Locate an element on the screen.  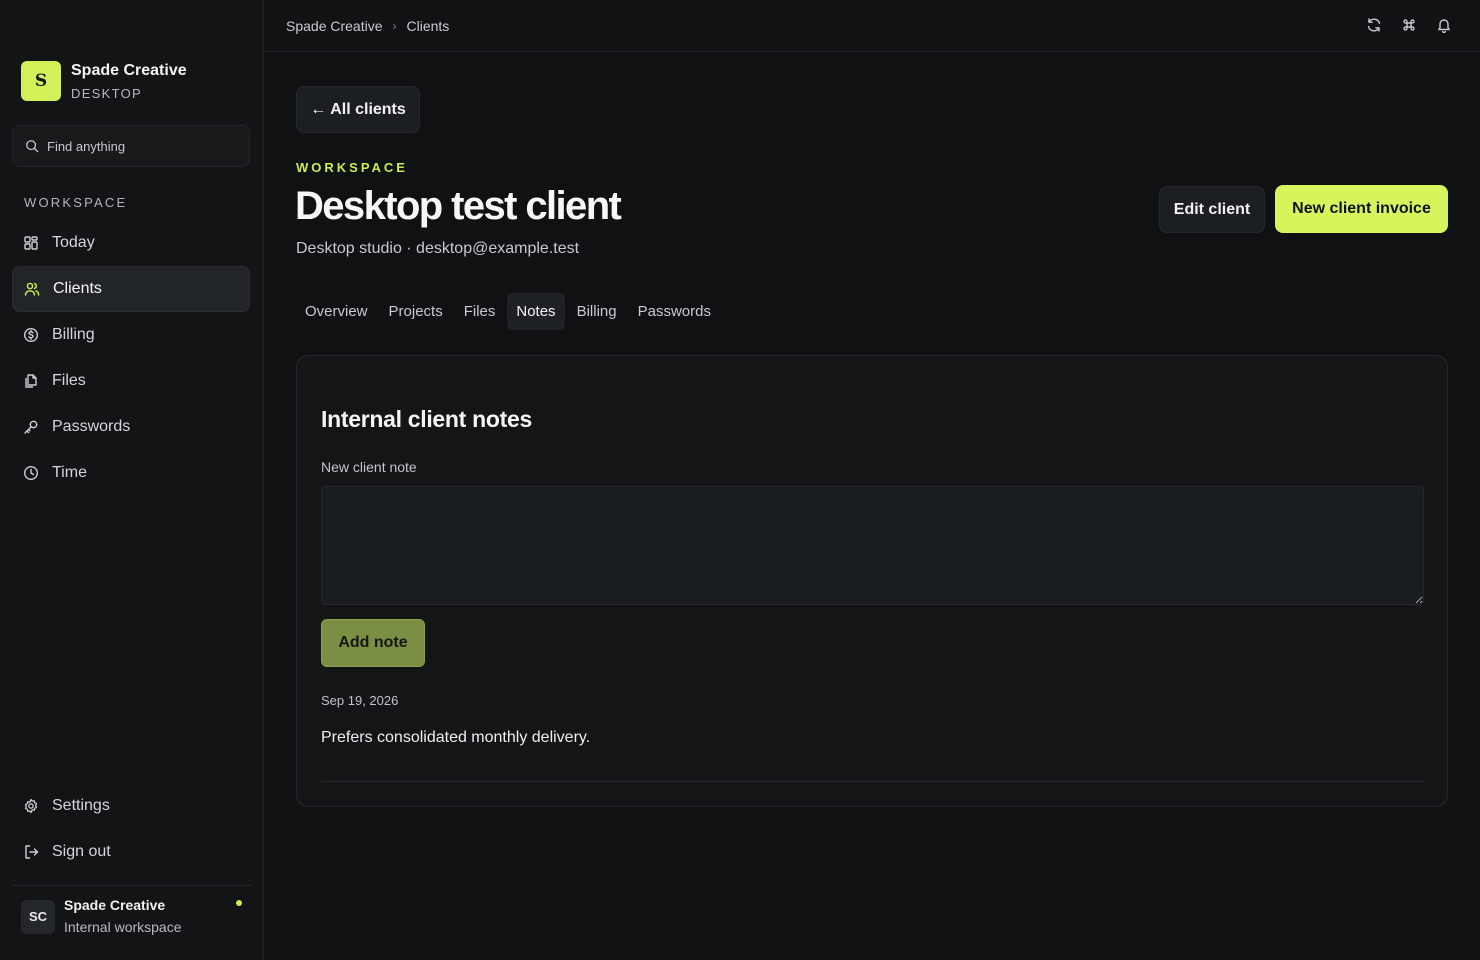
tab-notes: Notes is located at coordinates (536, 311).